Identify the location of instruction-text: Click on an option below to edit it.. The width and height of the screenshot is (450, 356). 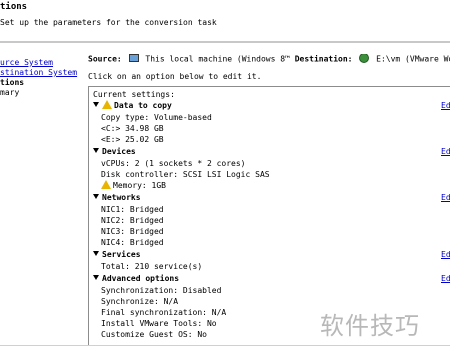
(175, 76).